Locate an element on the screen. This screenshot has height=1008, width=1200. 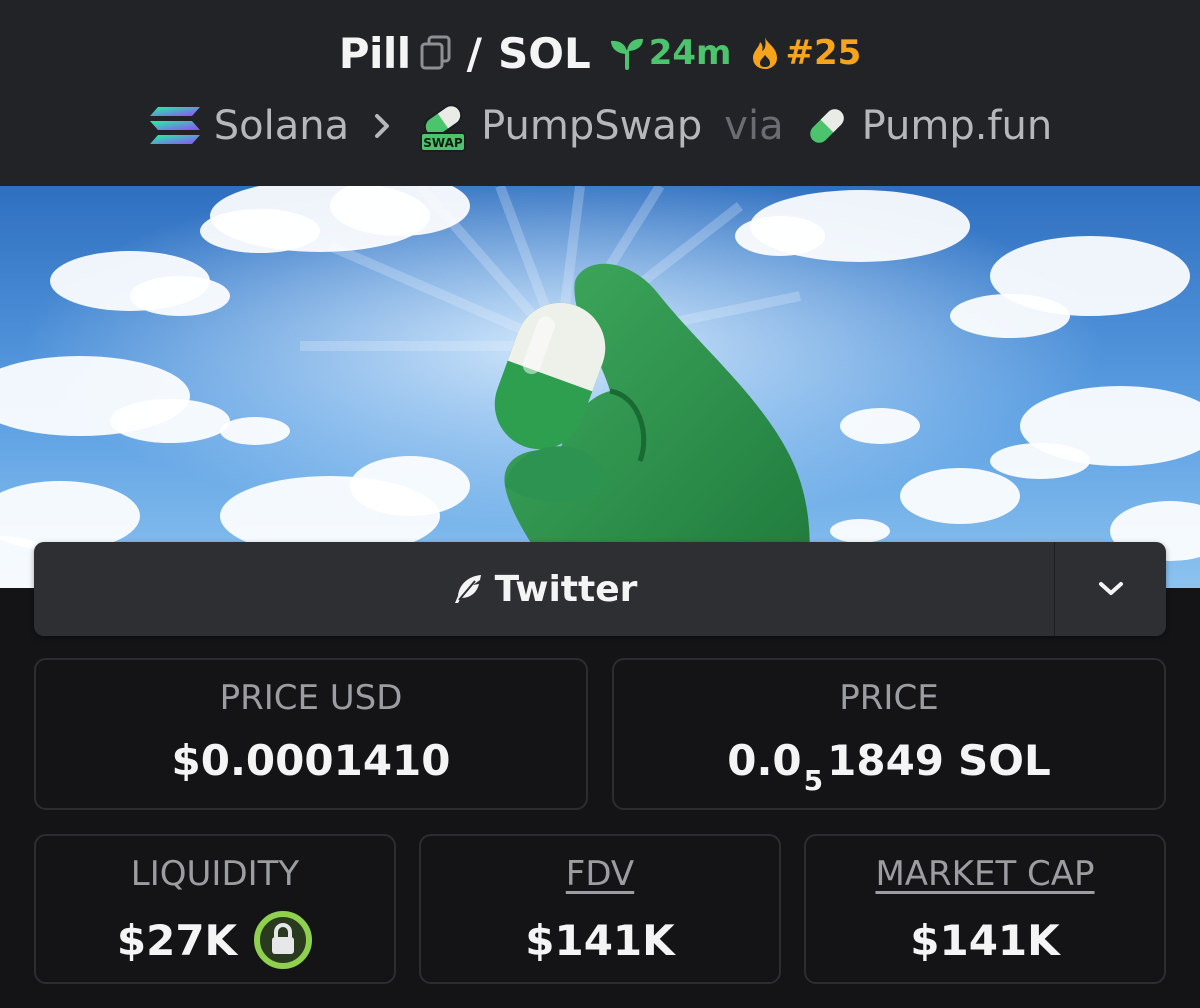
solana-logo-icon is located at coordinates (174, 125).